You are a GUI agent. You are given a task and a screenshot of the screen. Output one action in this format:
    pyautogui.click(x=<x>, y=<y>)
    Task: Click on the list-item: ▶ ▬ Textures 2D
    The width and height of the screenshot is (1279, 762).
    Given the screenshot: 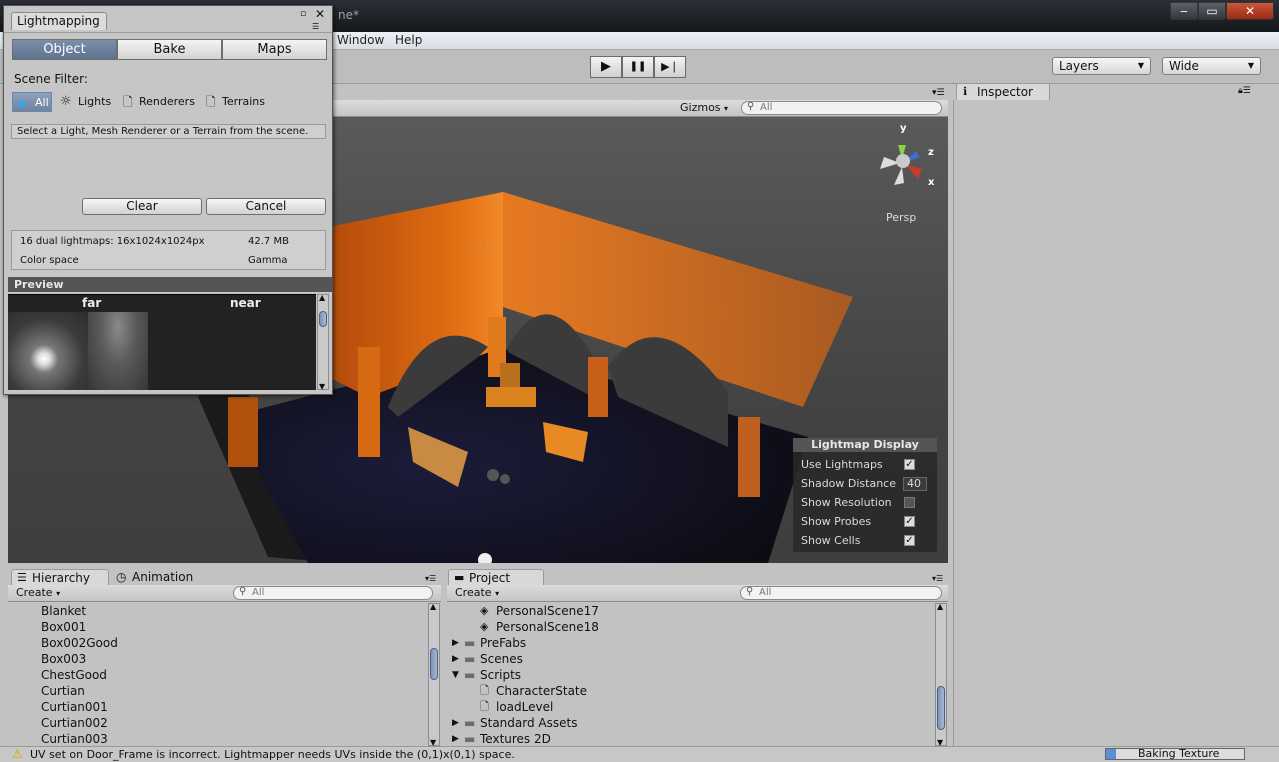 What is the action you would take?
    pyautogui.click(x=501, y=739)
    